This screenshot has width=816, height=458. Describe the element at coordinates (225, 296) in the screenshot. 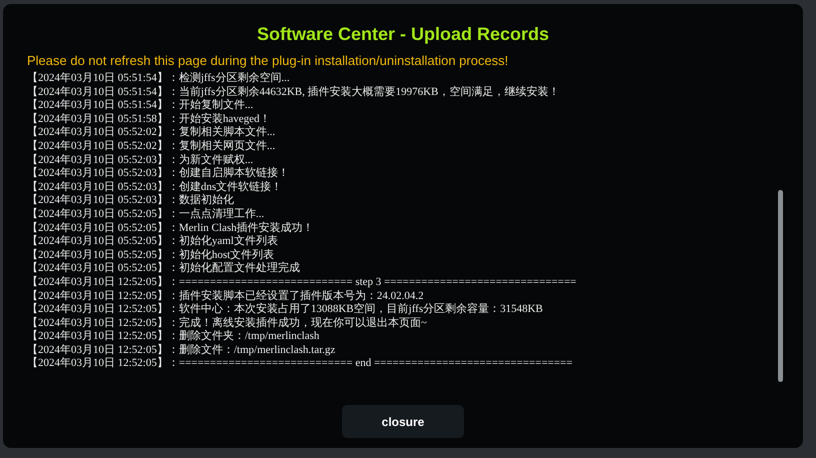

I see `log-line: 【2024年03月10日 12:52:05】：插件安装脚本已经设置了插件版本号为：24.02.04.2` at that location.